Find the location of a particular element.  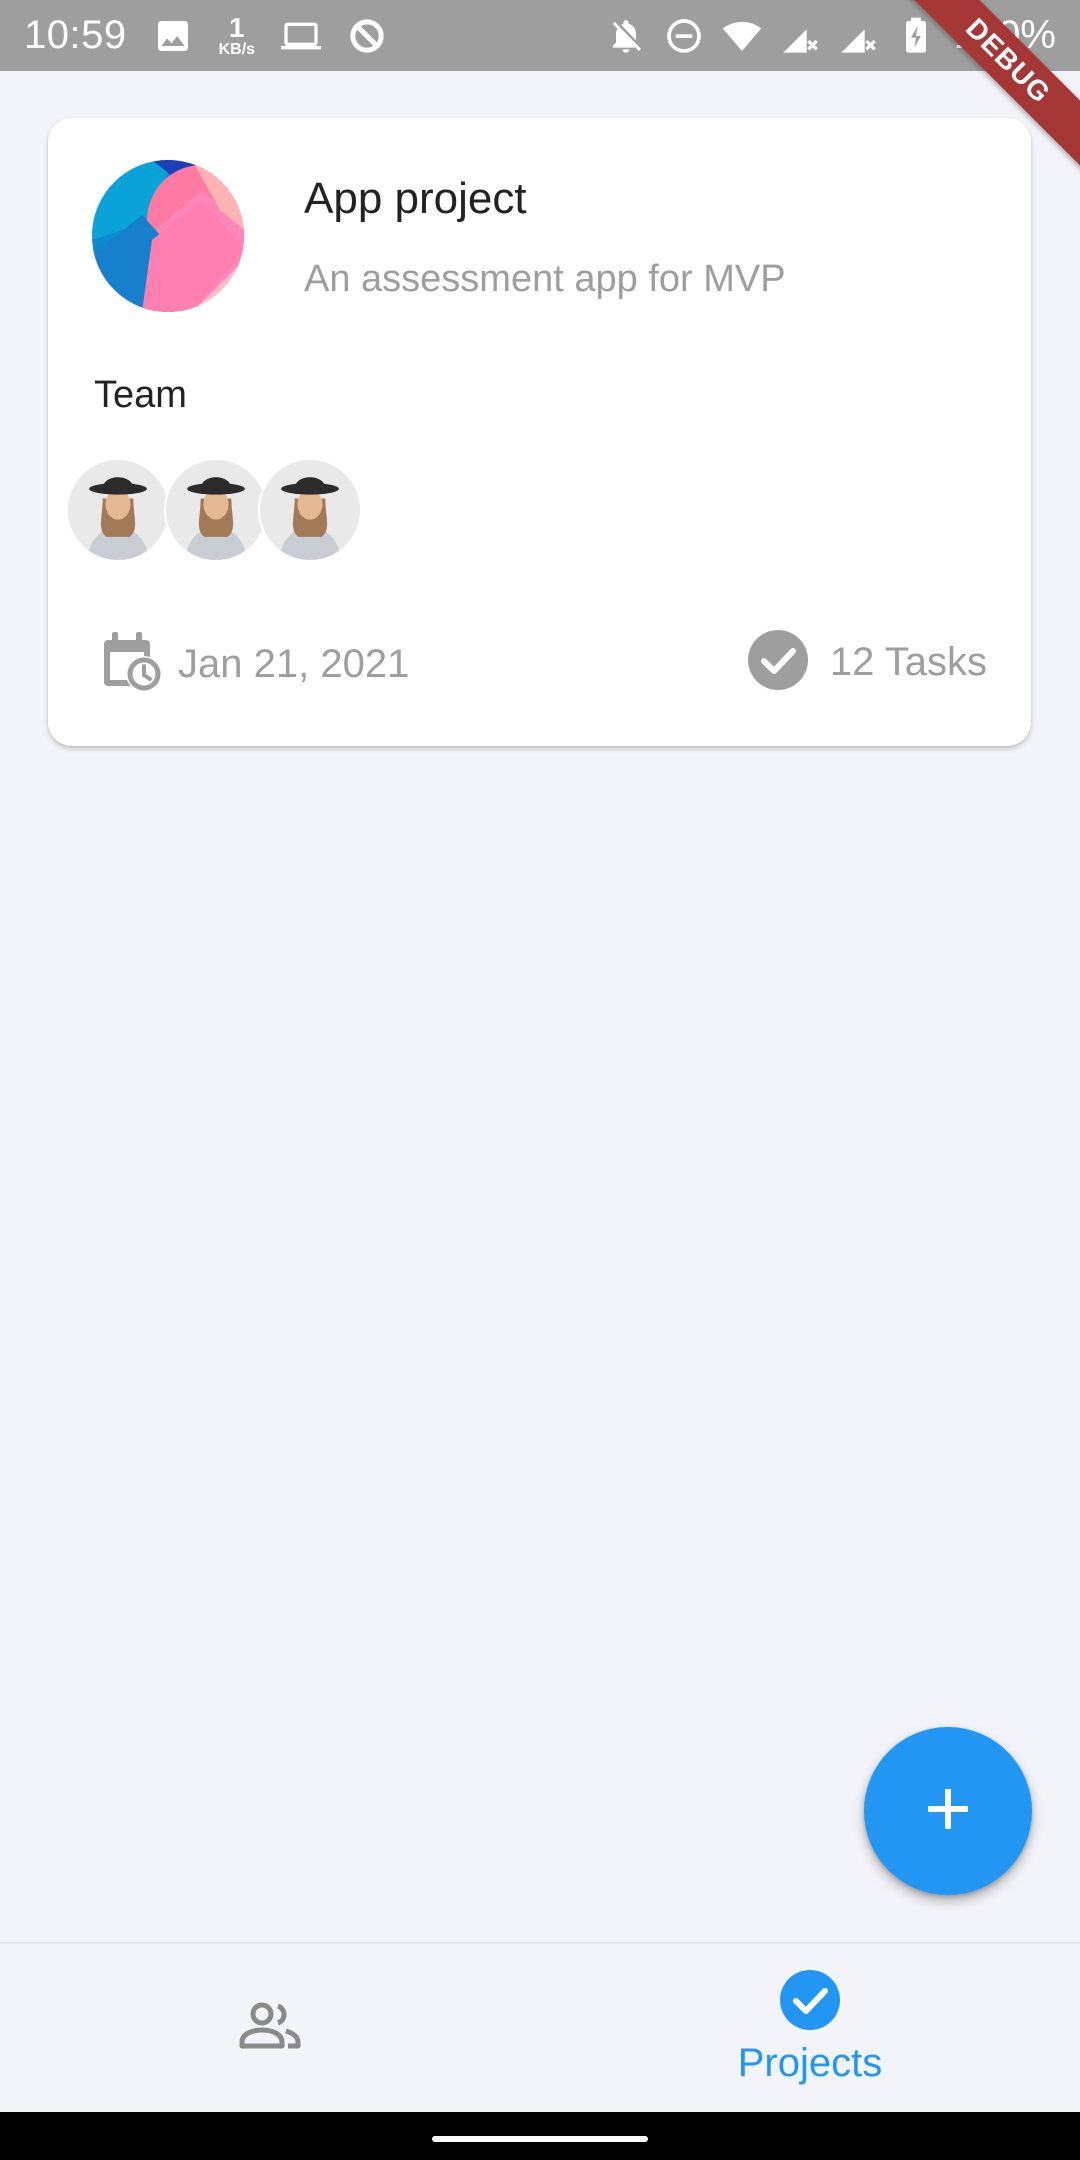

tasks-count: 12 Tasks is located at coordinates (867, 662).